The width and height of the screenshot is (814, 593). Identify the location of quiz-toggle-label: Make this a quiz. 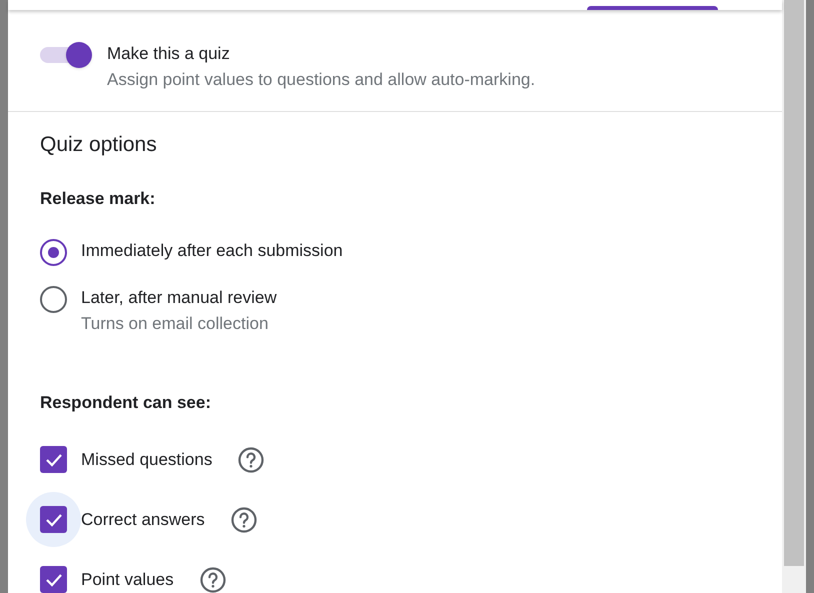
(169, 54).